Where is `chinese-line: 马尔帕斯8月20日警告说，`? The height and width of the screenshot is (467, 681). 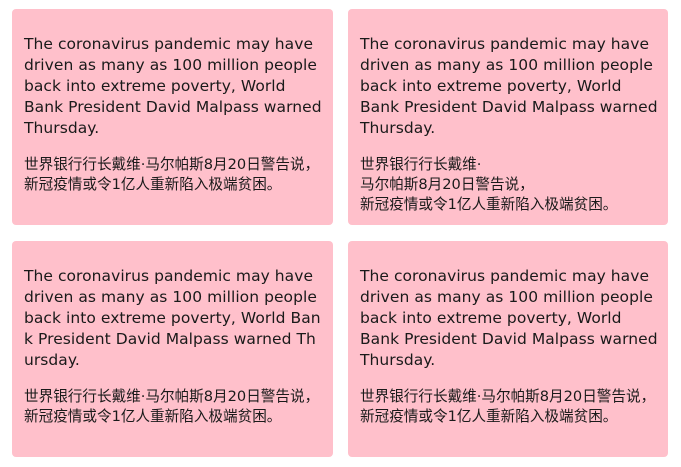
chinese-line: 马尔帕斯8月20日警告说， is located at coordinates (447, 184).